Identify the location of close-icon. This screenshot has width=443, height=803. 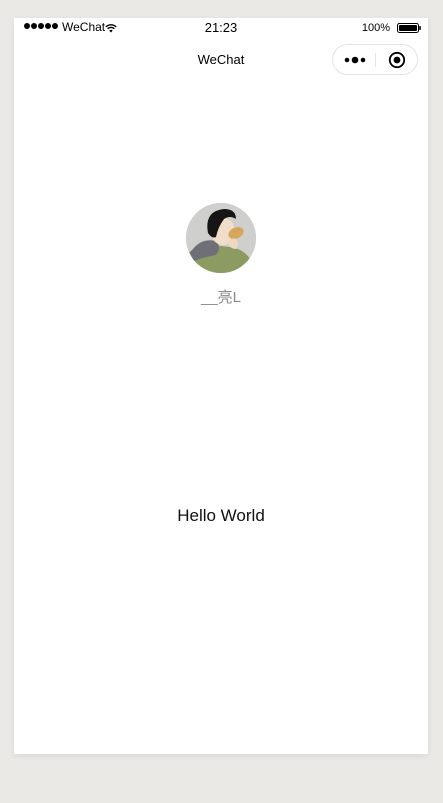
(397, 60).